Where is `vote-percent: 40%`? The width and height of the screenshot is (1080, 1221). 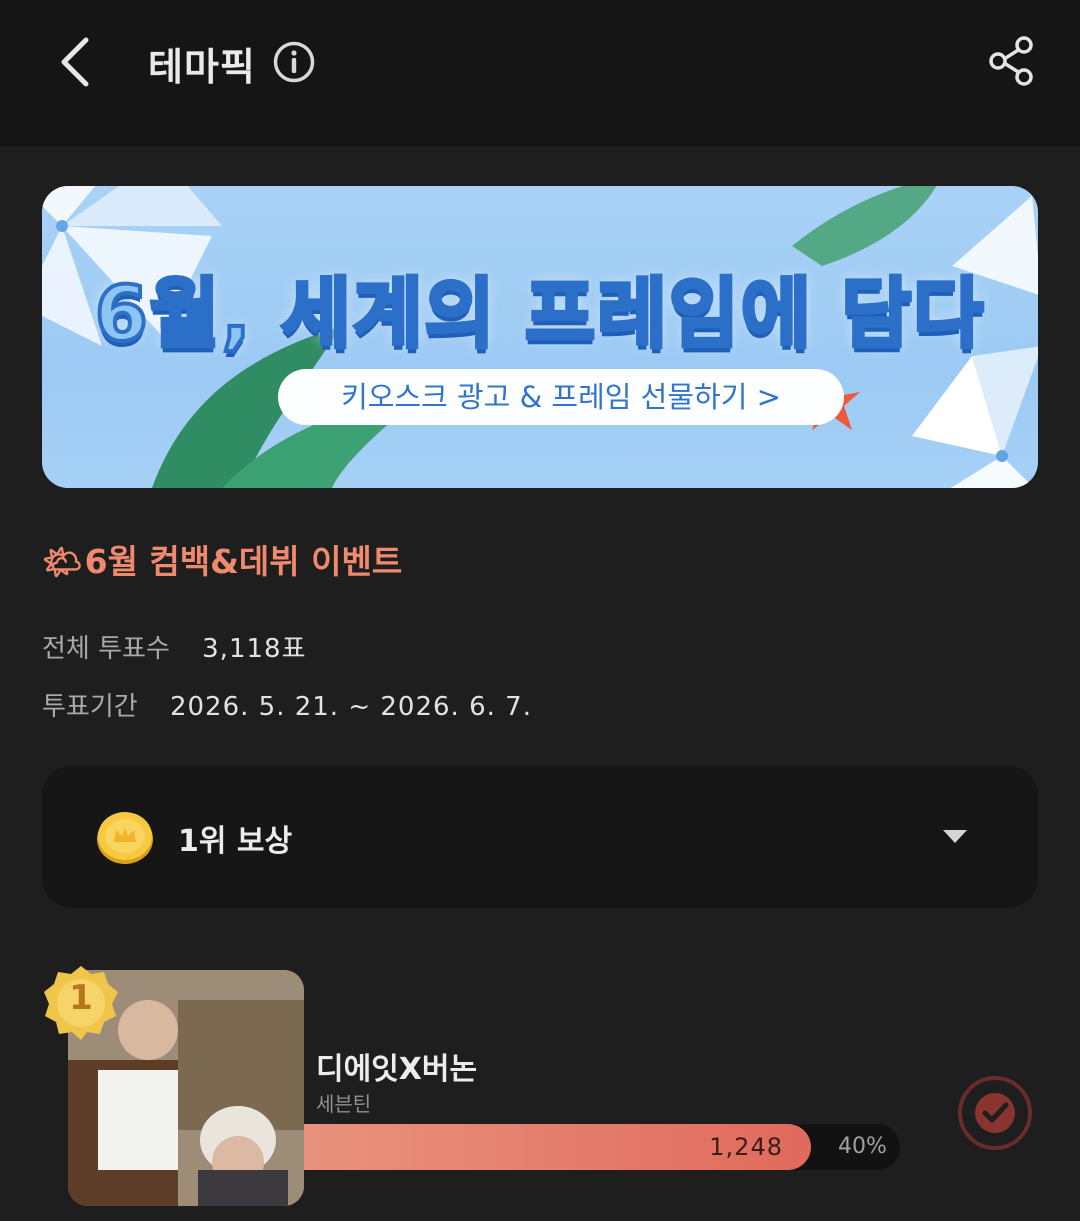
vote-percent: 40% is located at coordinates (862, 1146).